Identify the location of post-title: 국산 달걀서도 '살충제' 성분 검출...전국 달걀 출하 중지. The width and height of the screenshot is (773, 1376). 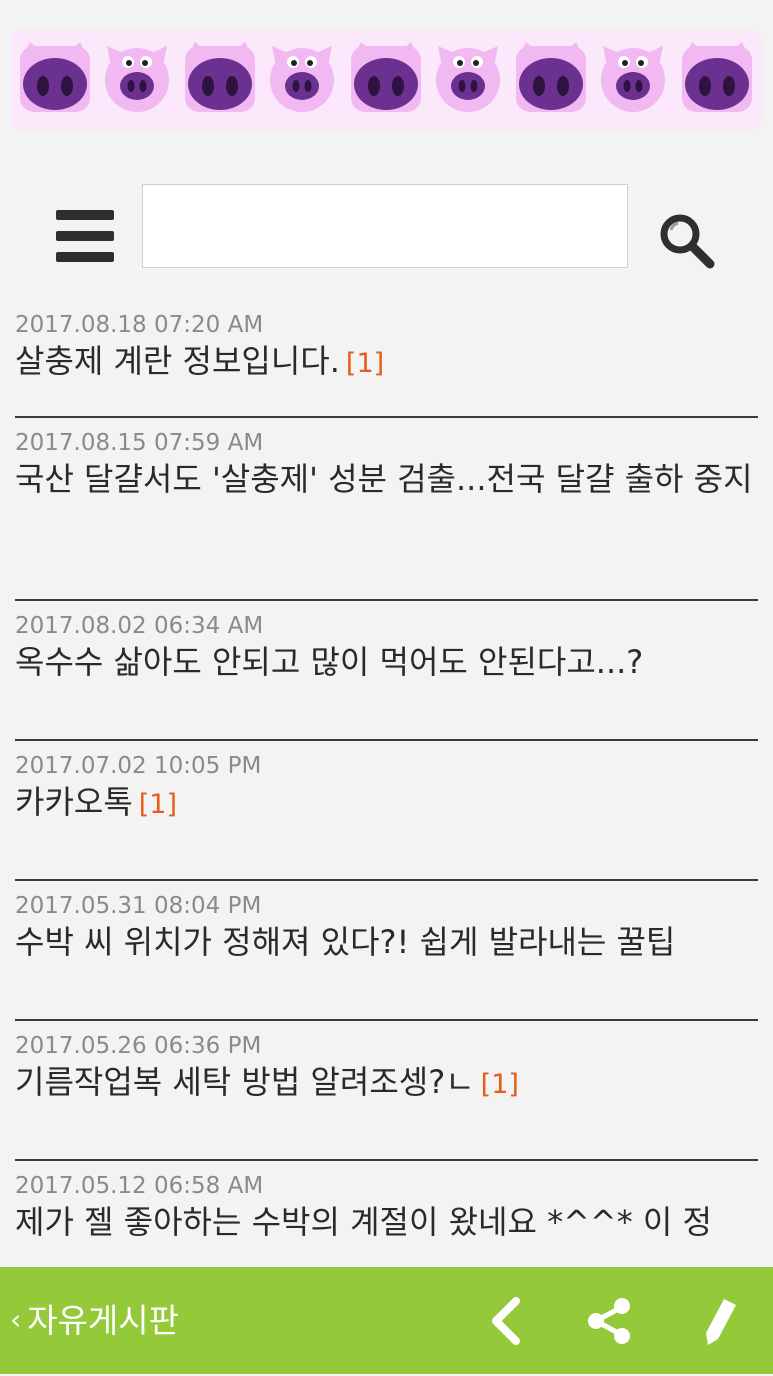
(384, 479).